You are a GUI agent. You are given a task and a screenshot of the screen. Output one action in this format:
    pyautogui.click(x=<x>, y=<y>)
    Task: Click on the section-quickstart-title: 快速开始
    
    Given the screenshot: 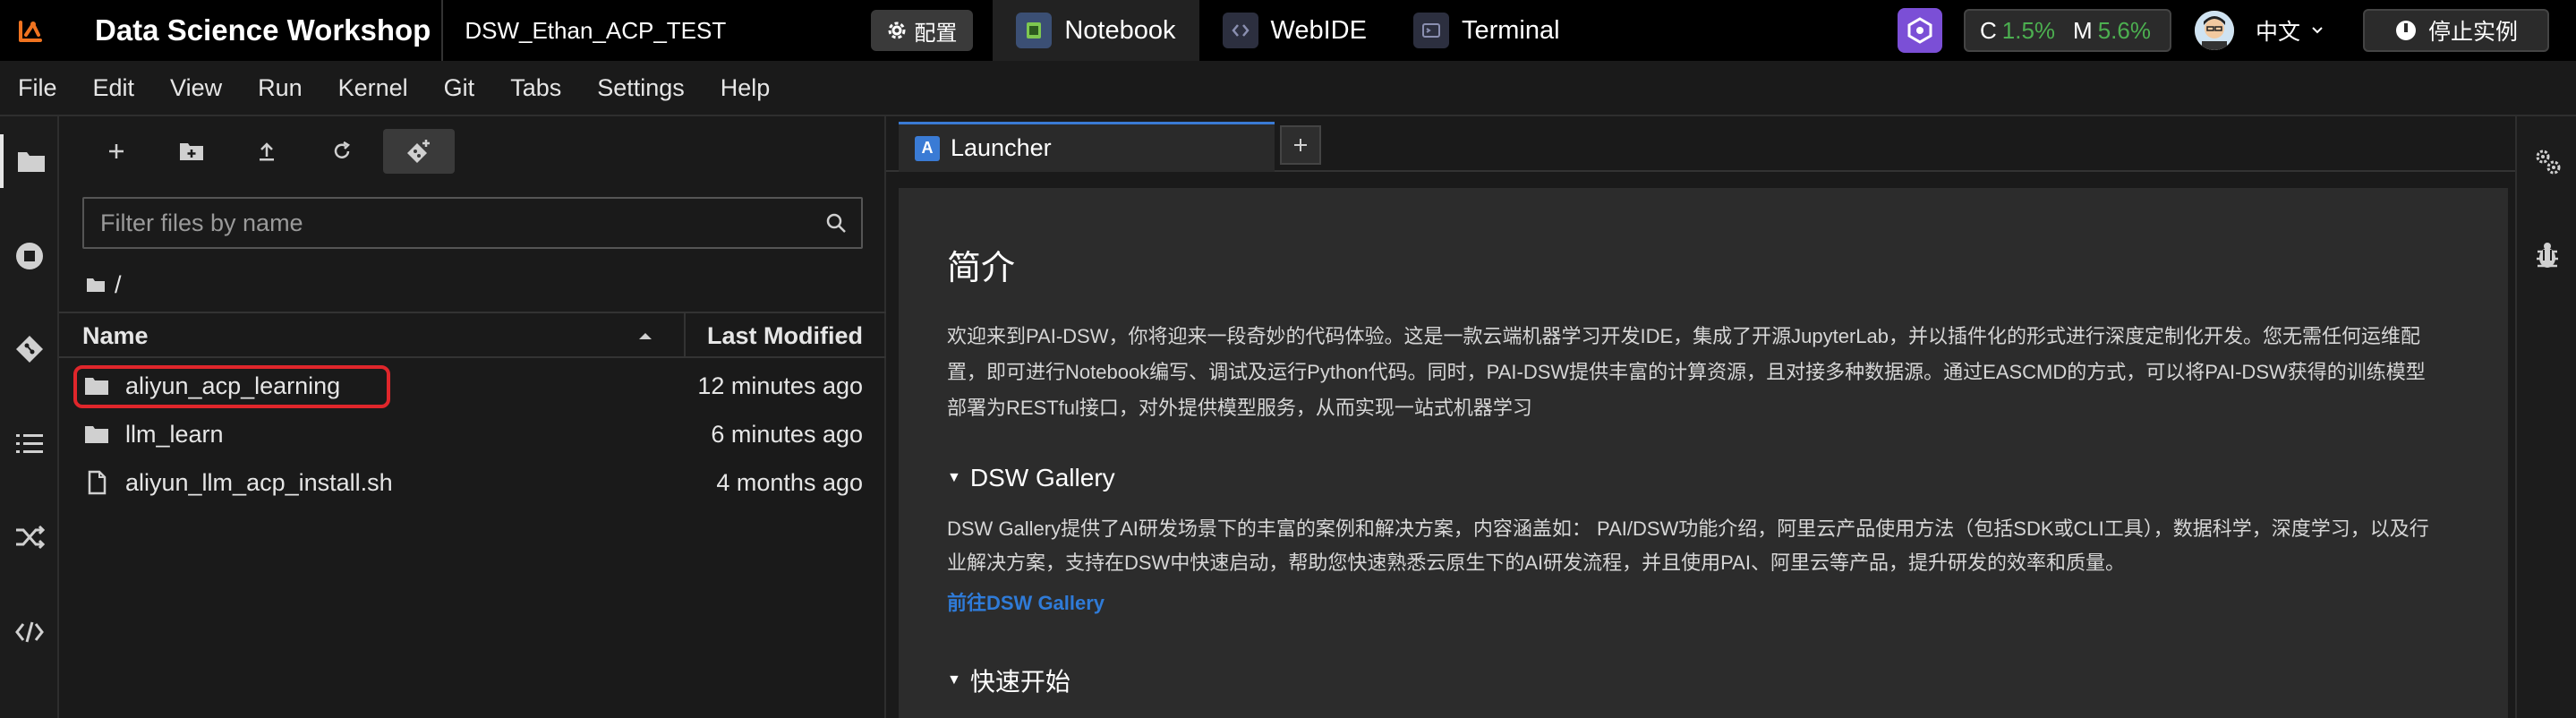 What is the action you would take?
    pyautogui.click(x=1019, y=682)
    